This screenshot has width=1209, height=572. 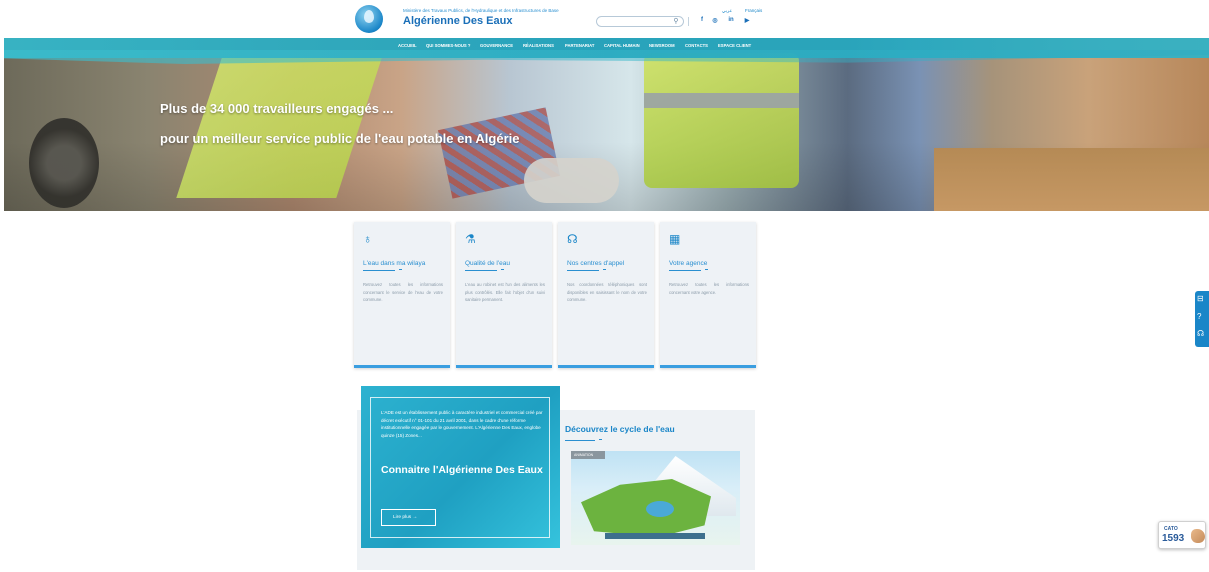 What do you see at coordinates (1202, 319) in the screenshot?
I see `side-help-widget: ⊟ ? ☊` at bounding box center [1202, 319].